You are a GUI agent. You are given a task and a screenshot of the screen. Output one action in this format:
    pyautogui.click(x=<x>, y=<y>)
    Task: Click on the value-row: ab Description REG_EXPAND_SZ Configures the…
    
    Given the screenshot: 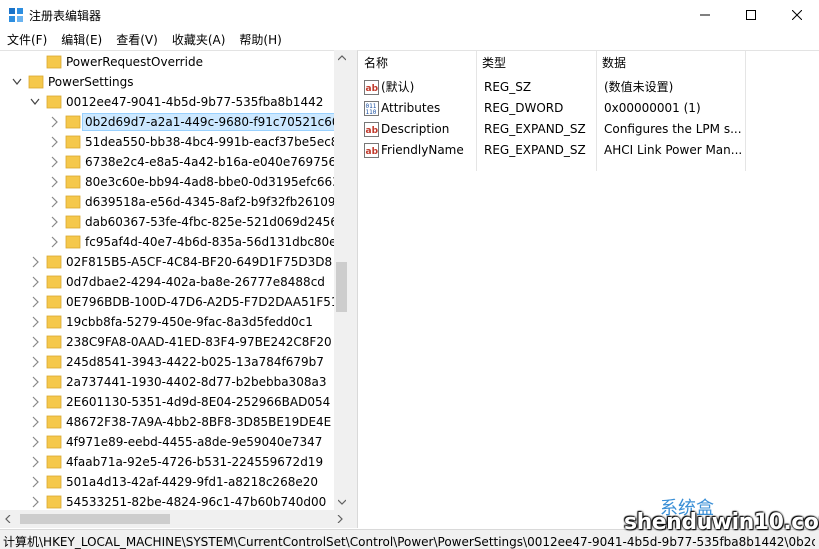 What is the action you would take?
    pyautogui.click(x=588, y=129)
    